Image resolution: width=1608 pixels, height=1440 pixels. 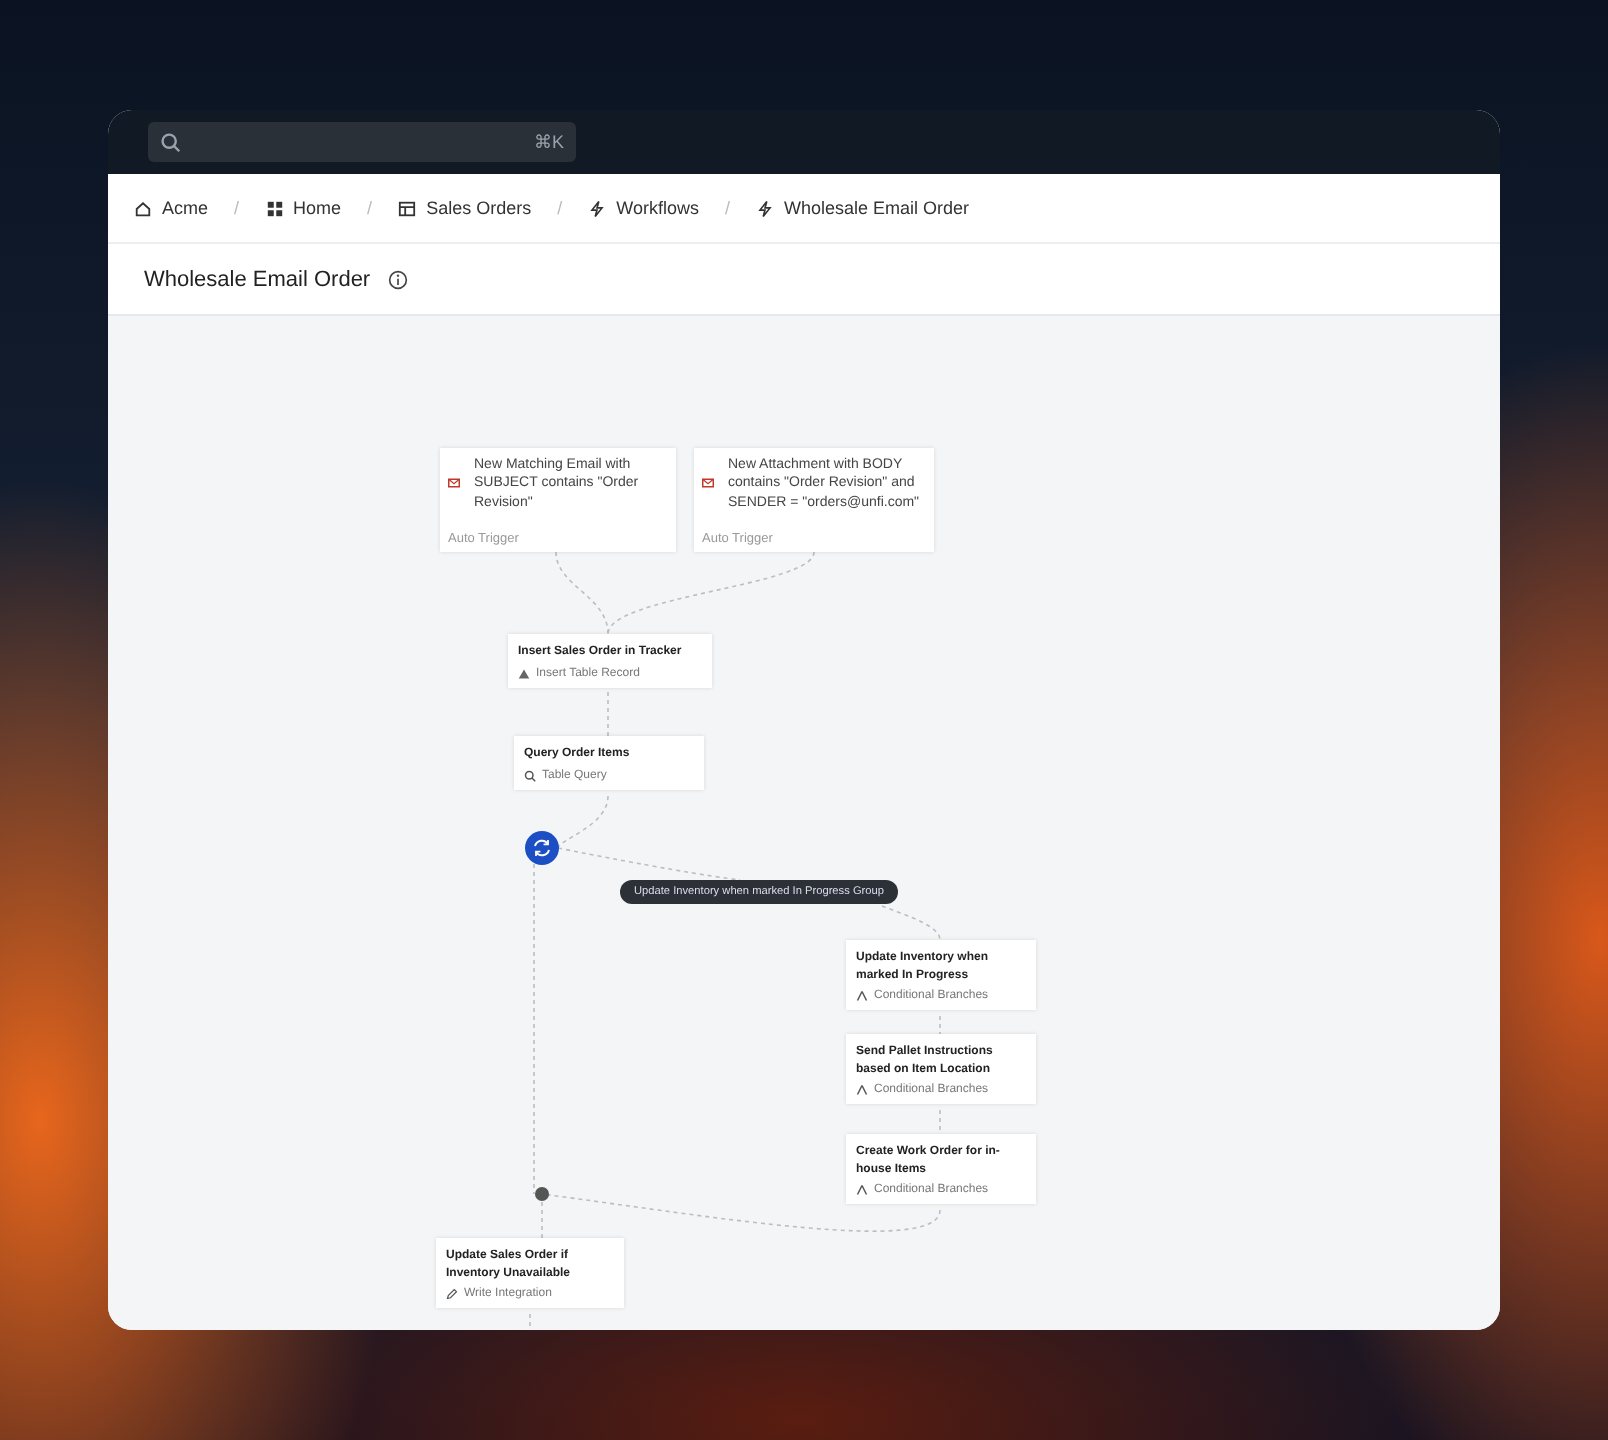 I want to click on grid-icon, so click(x=274, y=208).